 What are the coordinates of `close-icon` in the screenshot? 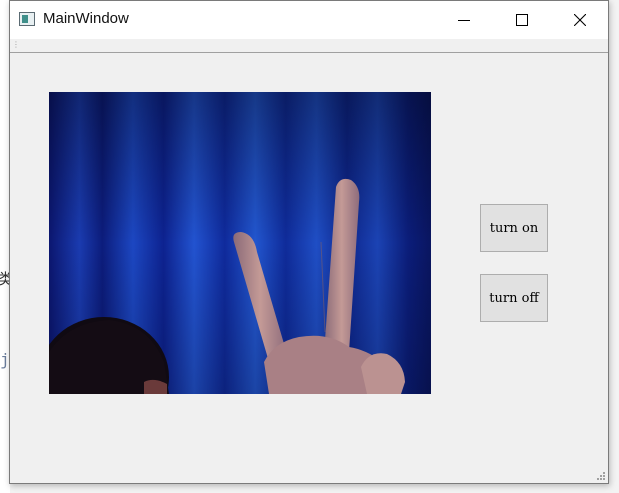 It's located at (580, 20).